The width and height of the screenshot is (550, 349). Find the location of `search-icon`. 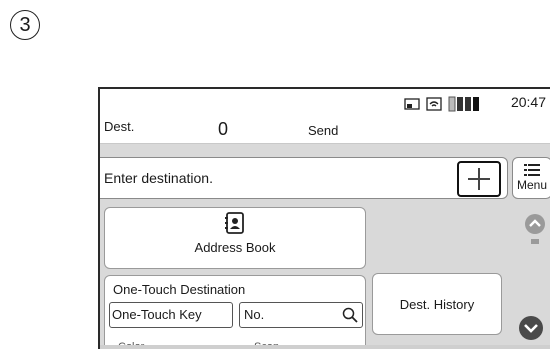

search-icon is located at coordinates (350, 315).